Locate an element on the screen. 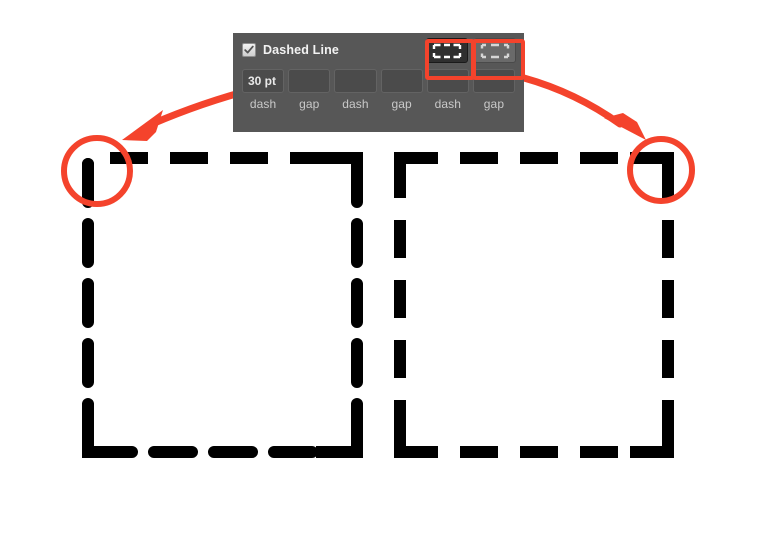 Image resolution: width=768 pixels, height=534 pixels. callout-arrow-right-shaft is located at coordinates (572, 101).